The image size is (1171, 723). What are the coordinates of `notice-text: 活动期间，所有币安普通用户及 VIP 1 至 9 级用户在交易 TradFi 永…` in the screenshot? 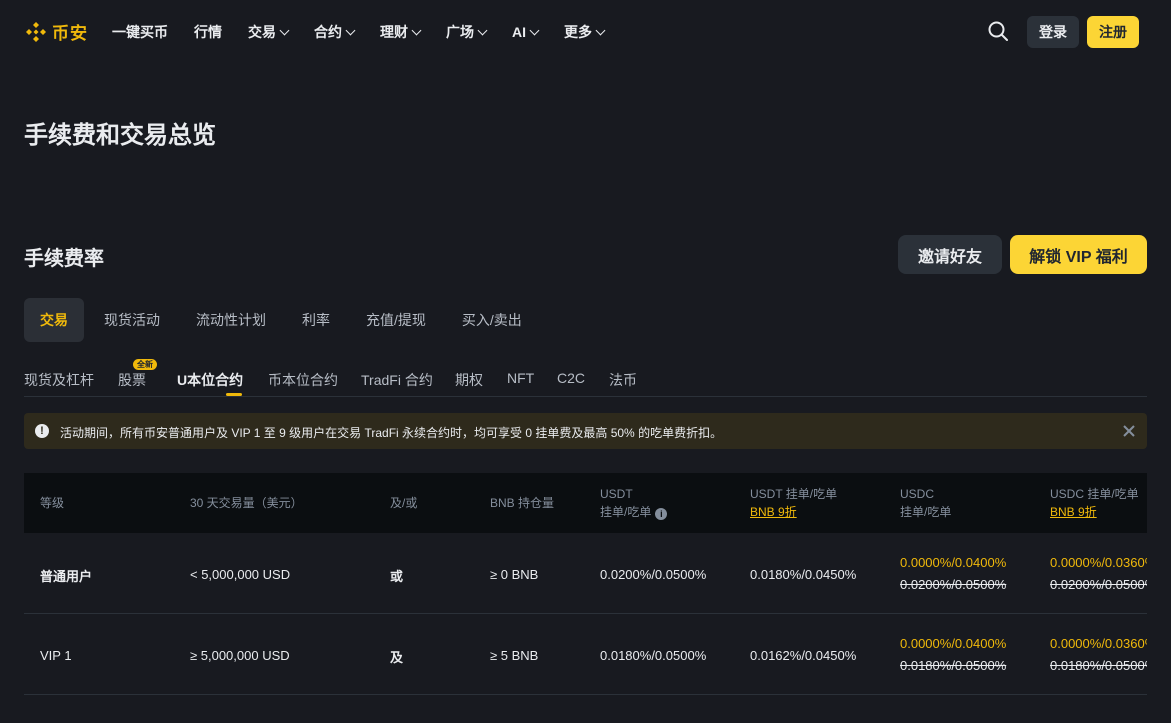 It's located at (391, 433).